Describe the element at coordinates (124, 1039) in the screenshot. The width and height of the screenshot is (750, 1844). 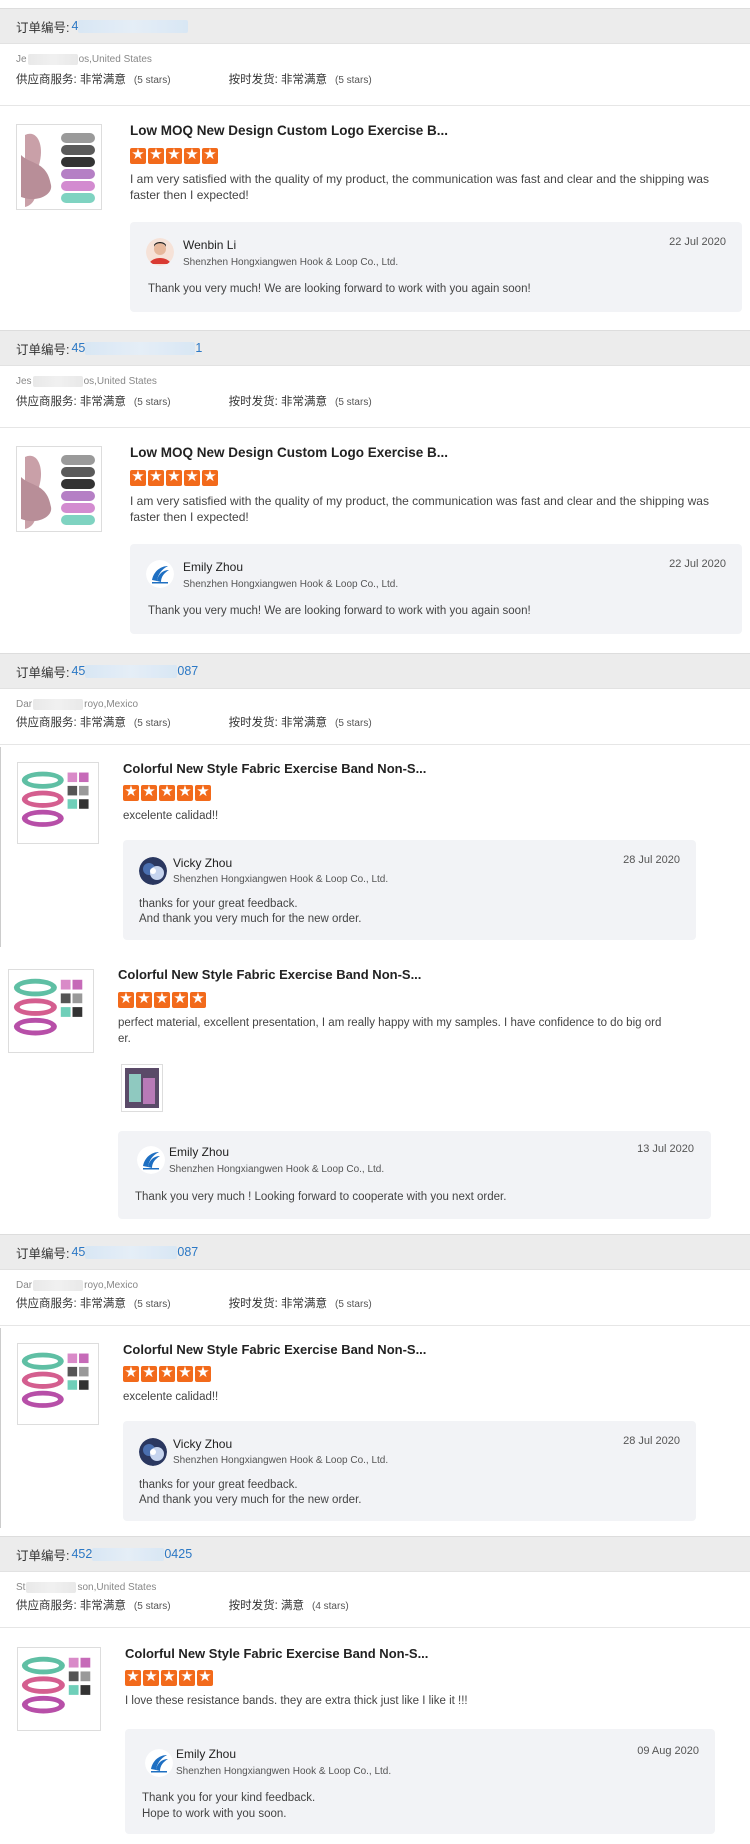
I see `review-text: er.` at that location.